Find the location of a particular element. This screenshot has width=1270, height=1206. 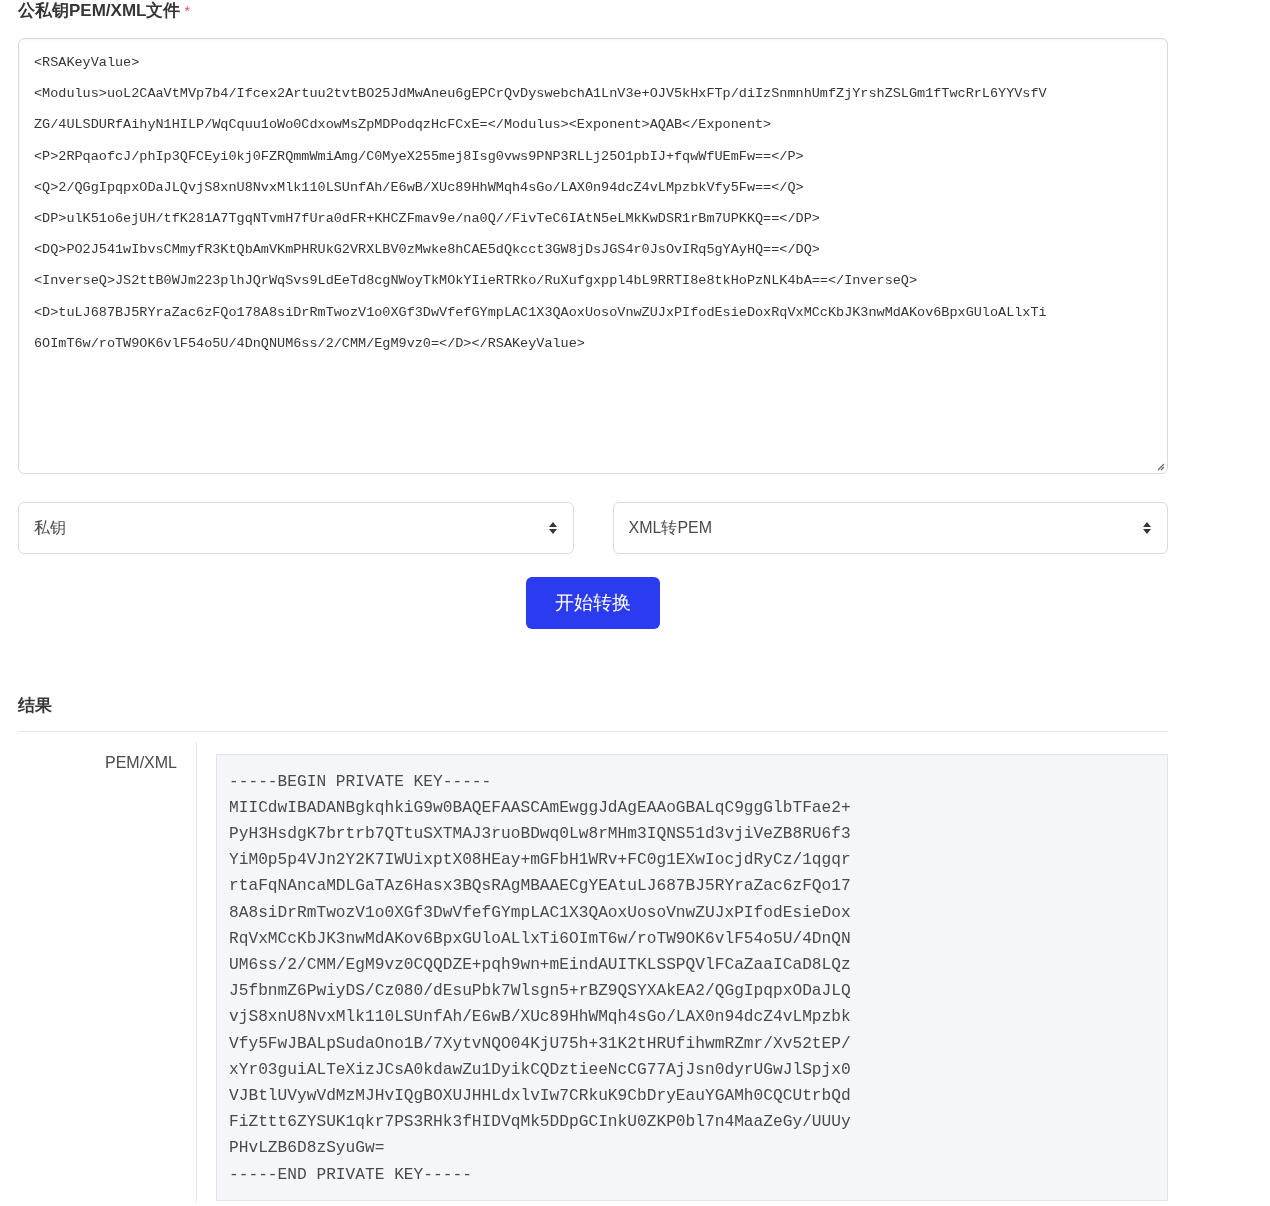

field-label: 公私钥PEM/XML文件 is located at coordinates (99, 11).